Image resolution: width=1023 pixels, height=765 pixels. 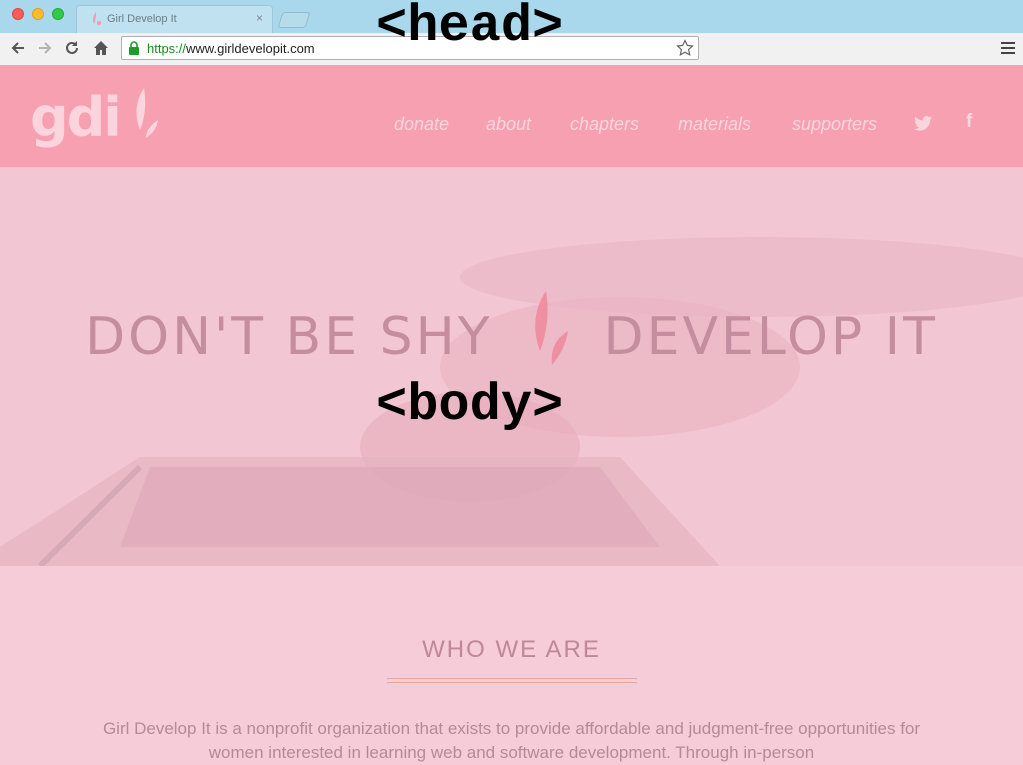 What do you see at coordinates (548, 336) in the screenshot?
I see `gdi-drop-icon` at bounding box center [548, 336].